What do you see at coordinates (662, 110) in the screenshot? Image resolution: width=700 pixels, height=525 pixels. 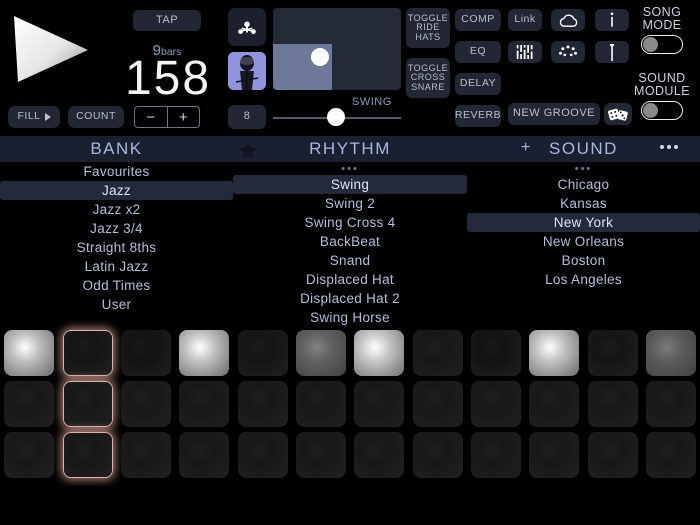 I see `sound-module-toggle` at bounding box center [662, 110].